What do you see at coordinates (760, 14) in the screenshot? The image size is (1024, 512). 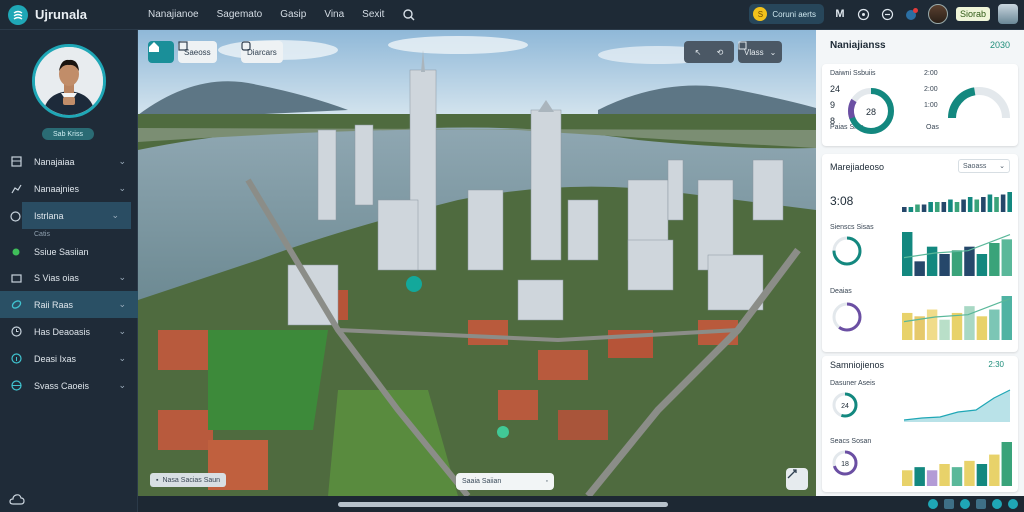 I see `coin-icon: S` at bounding box center [760, 14].